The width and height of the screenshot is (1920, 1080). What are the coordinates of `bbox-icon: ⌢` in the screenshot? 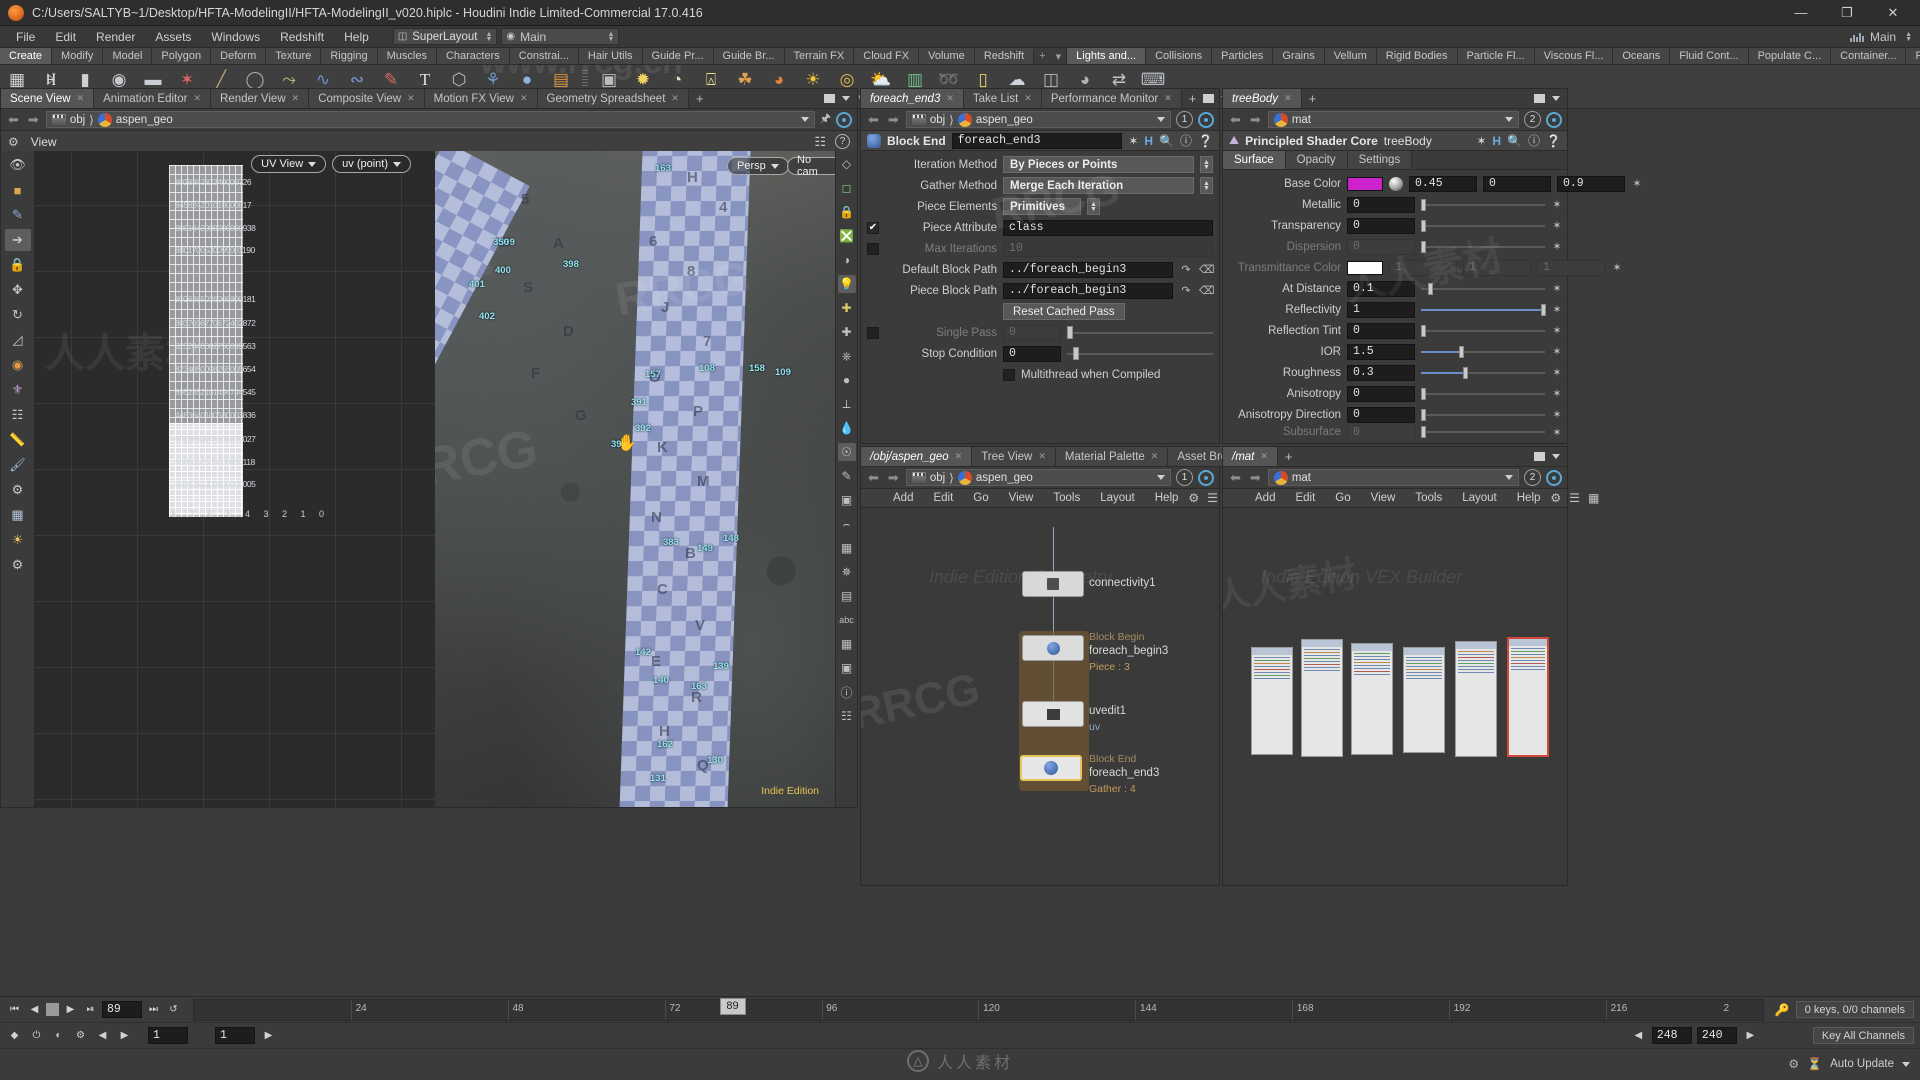 It's located at (847, 524).